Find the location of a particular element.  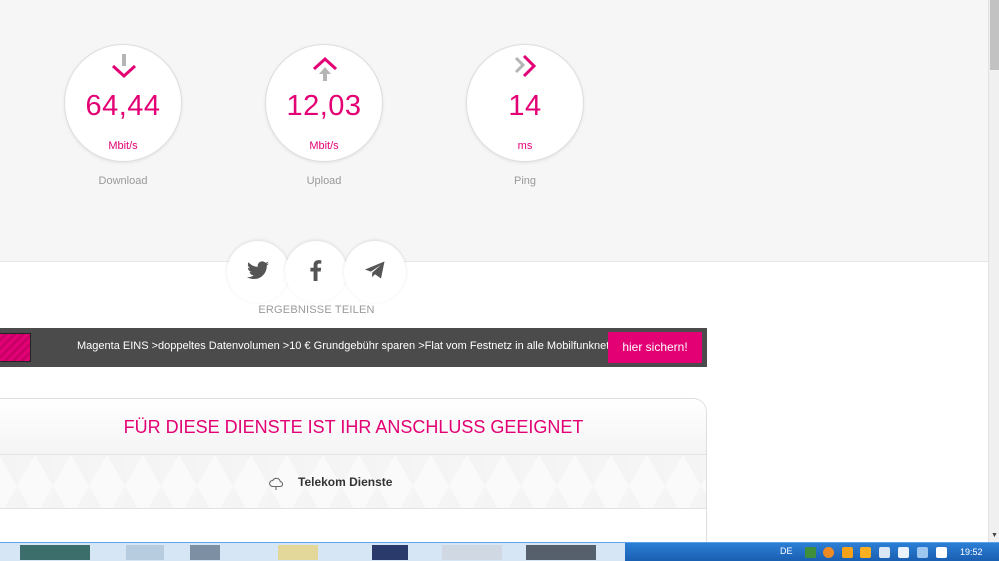

scroll-down-arrow: ▼ is located at coordinates (994, 536).